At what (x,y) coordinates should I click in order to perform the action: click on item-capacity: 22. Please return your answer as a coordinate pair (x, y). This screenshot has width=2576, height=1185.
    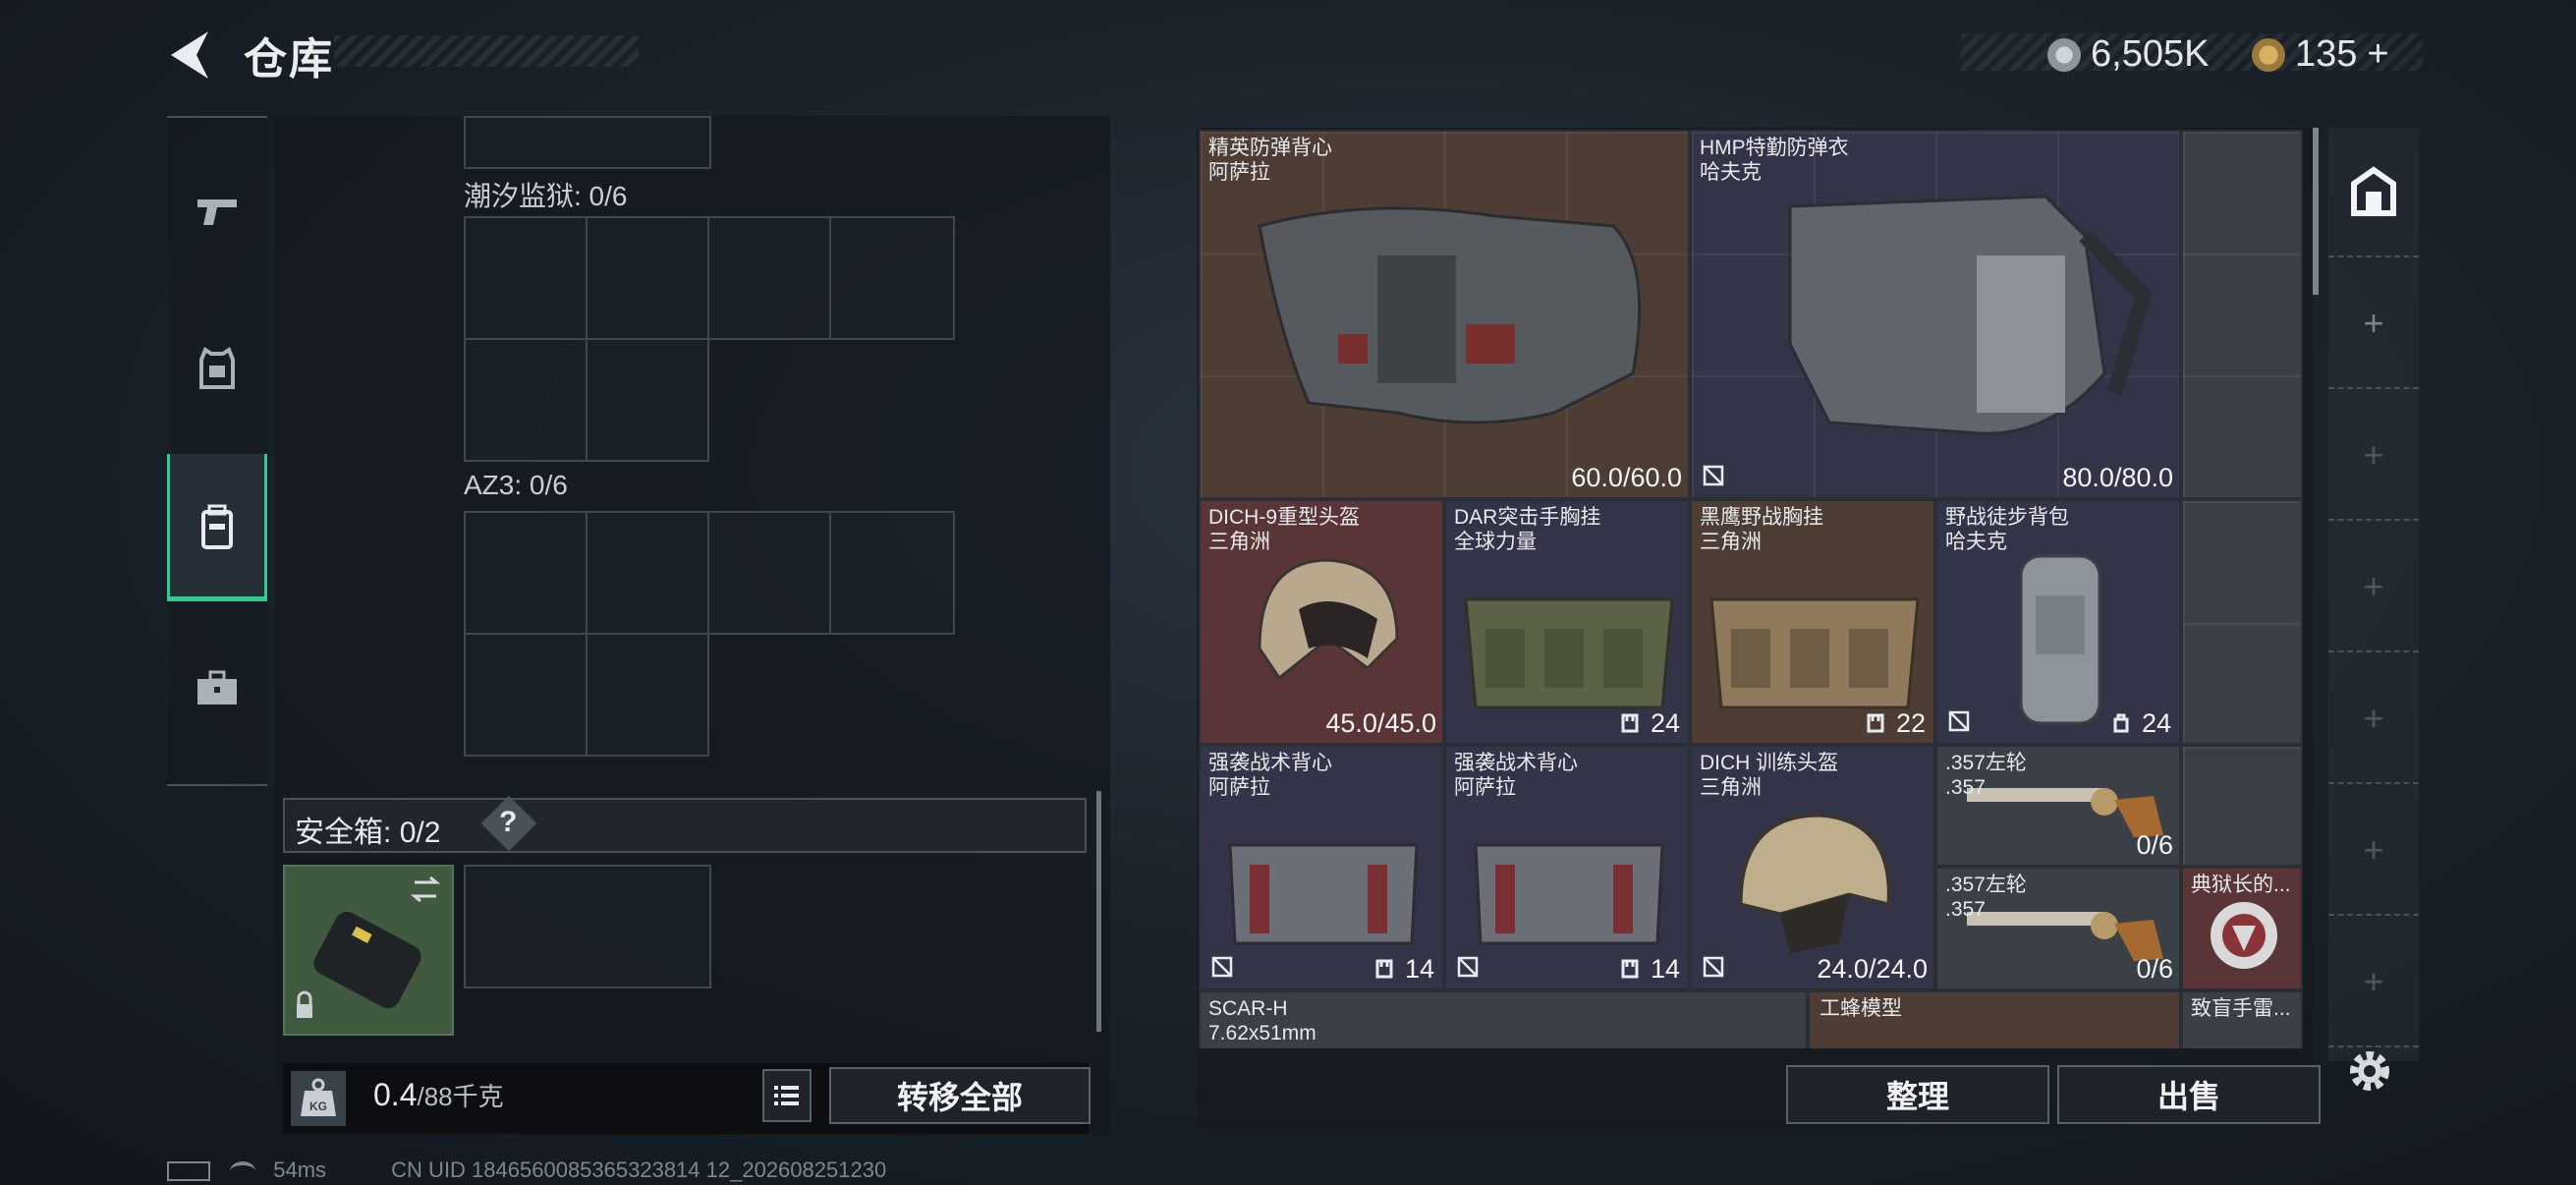
    Looking at the image, I should click on (1910, 723).